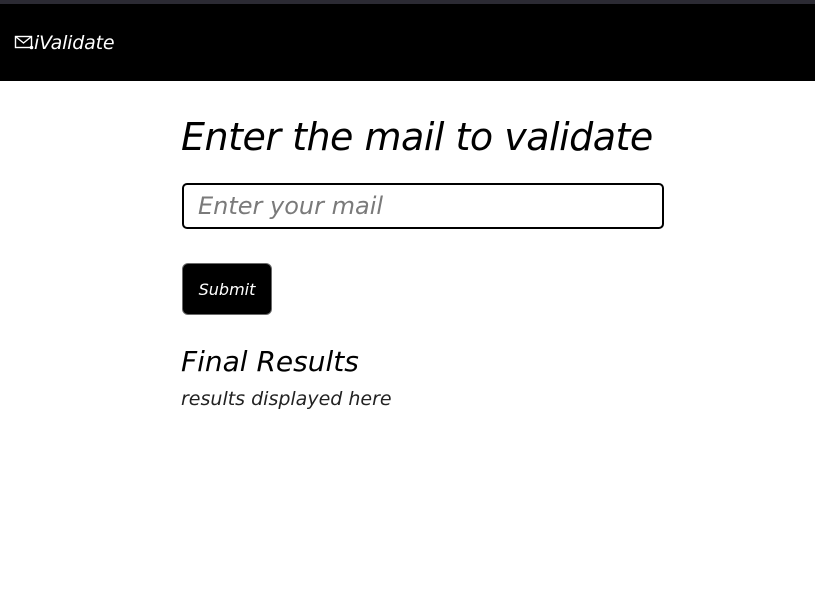 Image resolution: width=815 pixels, height=601 pixels. I want to click on email-input, so click(423, 206).